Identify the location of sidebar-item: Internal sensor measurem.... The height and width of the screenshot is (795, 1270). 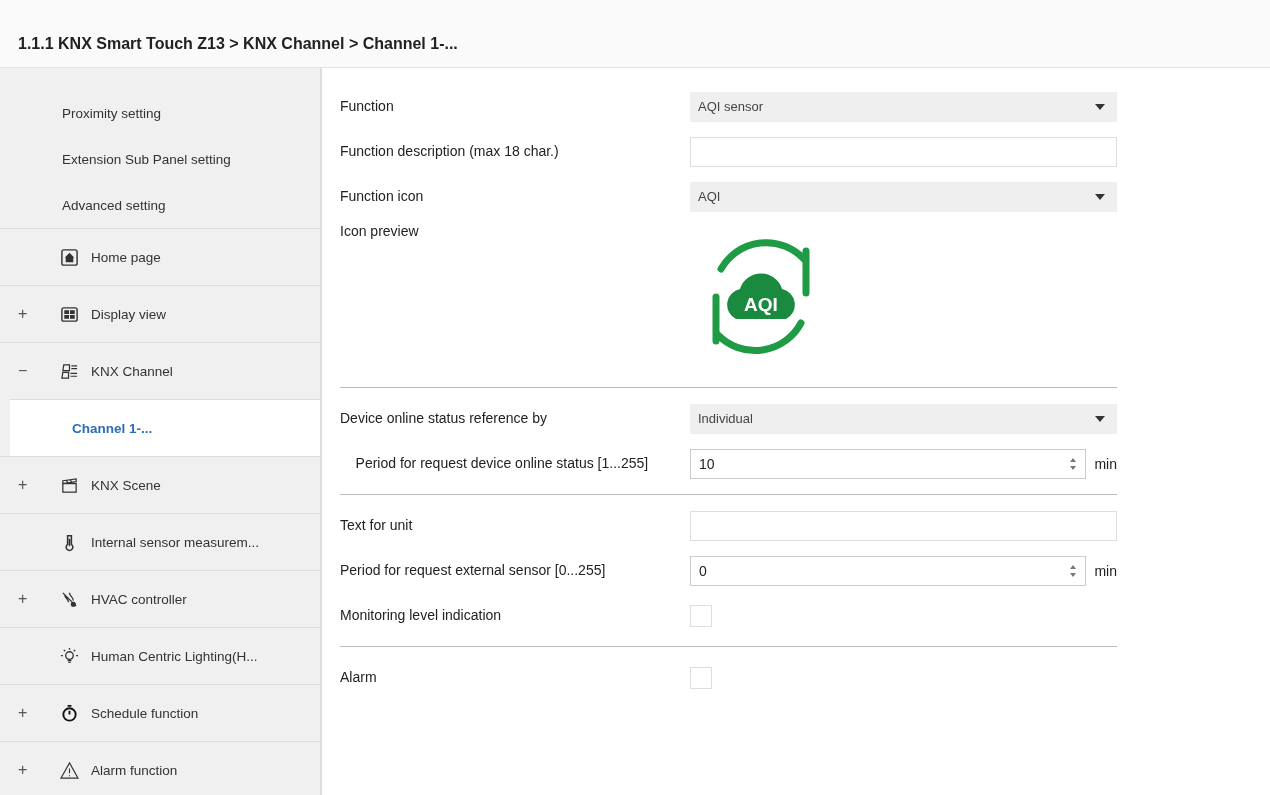
(160, 541).